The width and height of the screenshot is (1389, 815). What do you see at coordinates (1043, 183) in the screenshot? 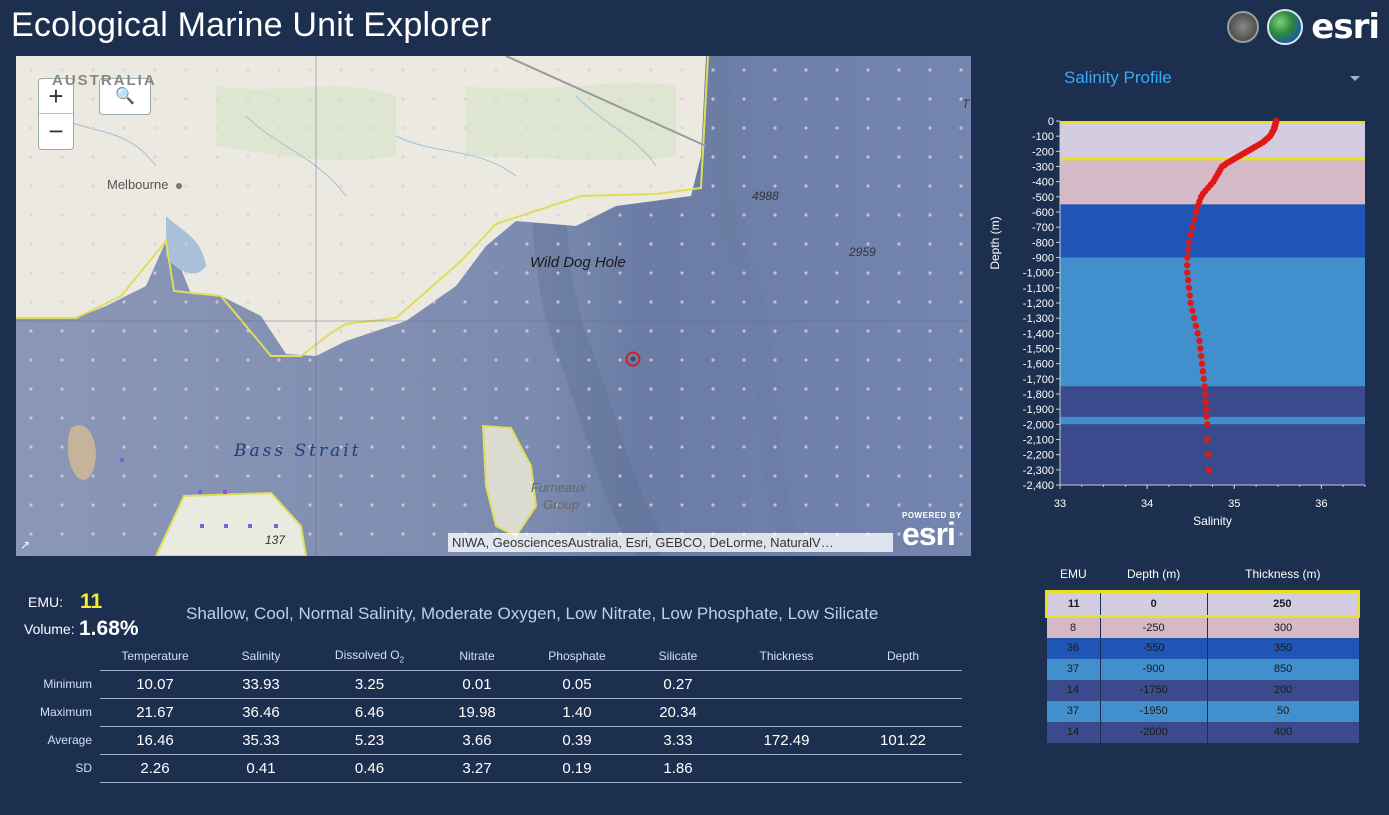
I see `y-tick-label: -400` at bounding box center [1043, 183].